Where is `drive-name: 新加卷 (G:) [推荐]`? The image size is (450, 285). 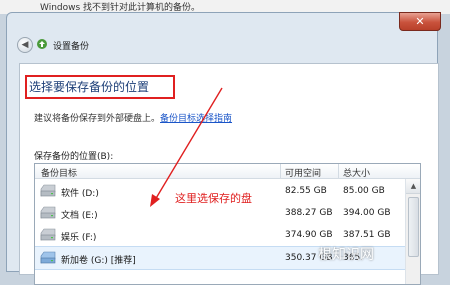 drive-name: 新加卷 (G:) [推荐] is located at coordinates (98, 261).